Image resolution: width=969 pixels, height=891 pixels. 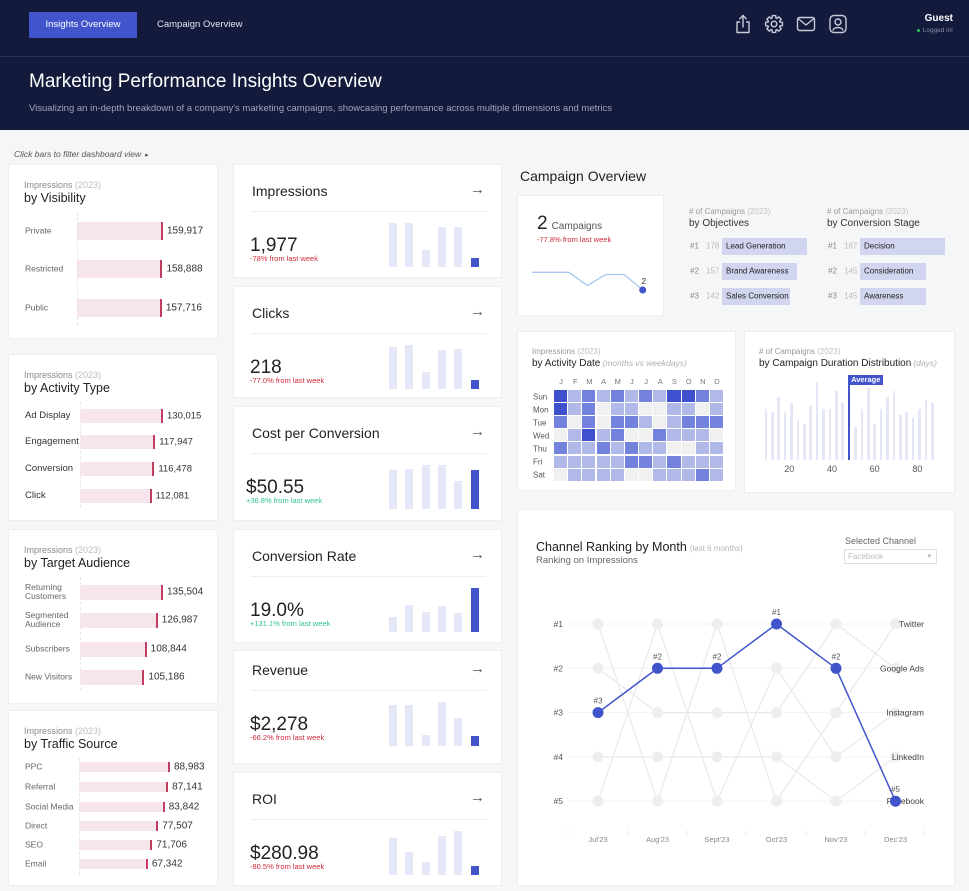 What do you see at coordinates (838, 24) in the screenshot?
I see `user-icon` at bounding box center [838, 24].